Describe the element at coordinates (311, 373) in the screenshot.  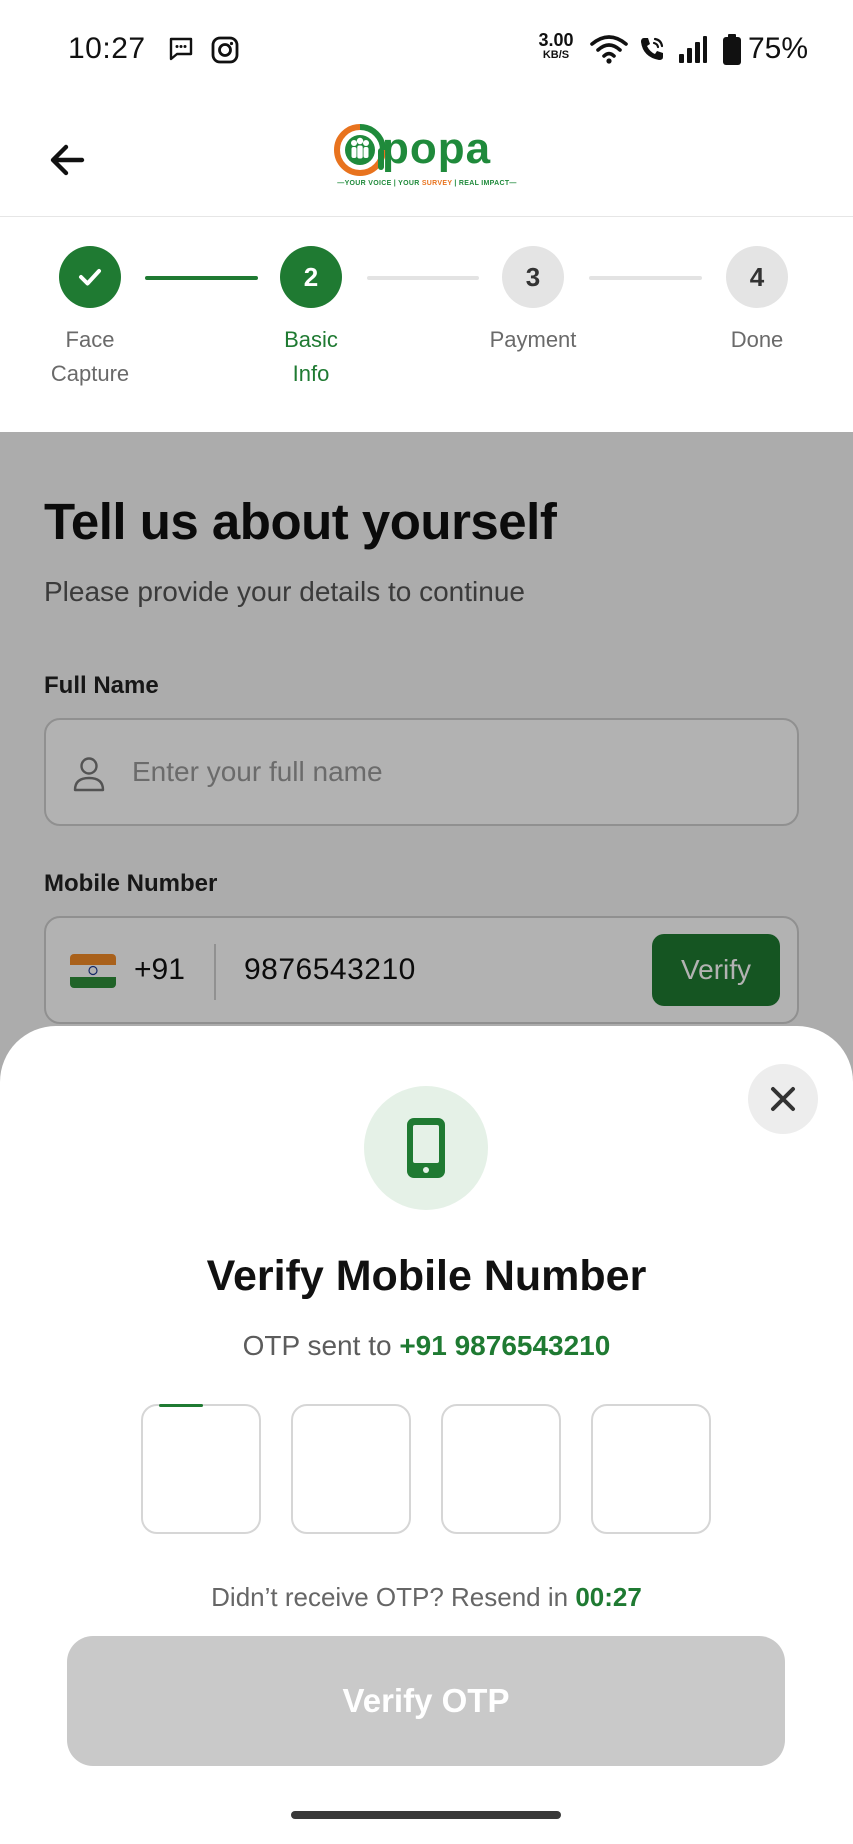
I see `step-2-label-line: Info` at that location.